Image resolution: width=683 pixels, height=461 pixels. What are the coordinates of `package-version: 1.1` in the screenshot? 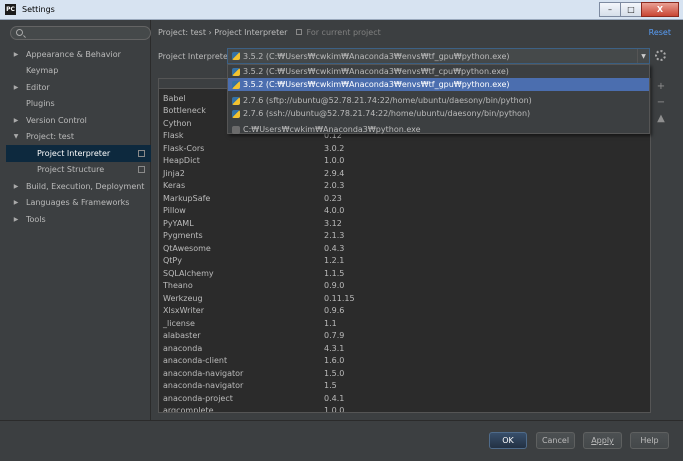 It's located at (330, 323).